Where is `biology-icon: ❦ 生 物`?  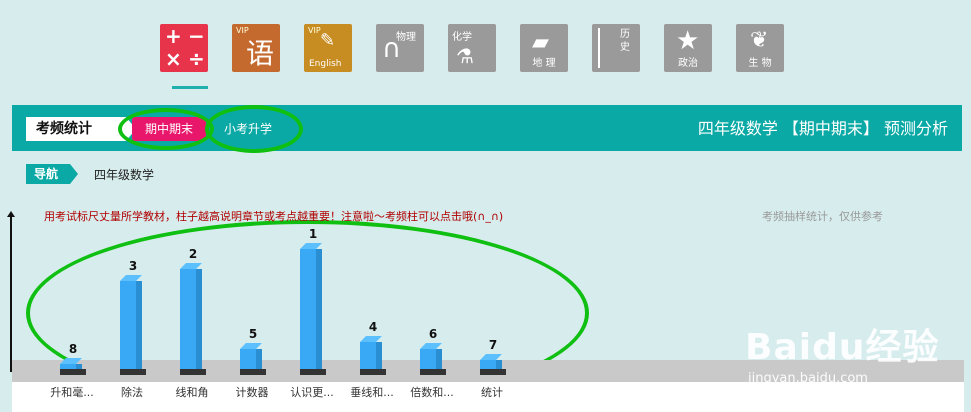 biology-icon: ❦ 生 物 is located at coordinates (760, 48).